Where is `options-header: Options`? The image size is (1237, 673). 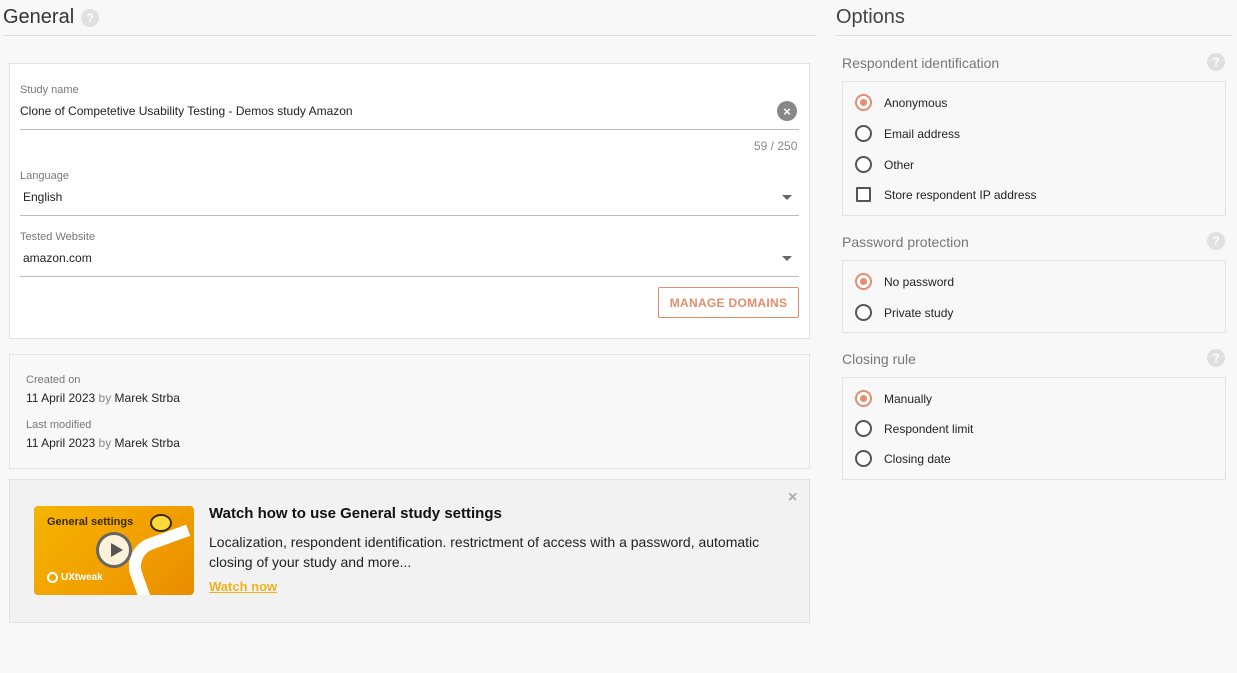 options-header: Options is located at coordinates (1034, 18).